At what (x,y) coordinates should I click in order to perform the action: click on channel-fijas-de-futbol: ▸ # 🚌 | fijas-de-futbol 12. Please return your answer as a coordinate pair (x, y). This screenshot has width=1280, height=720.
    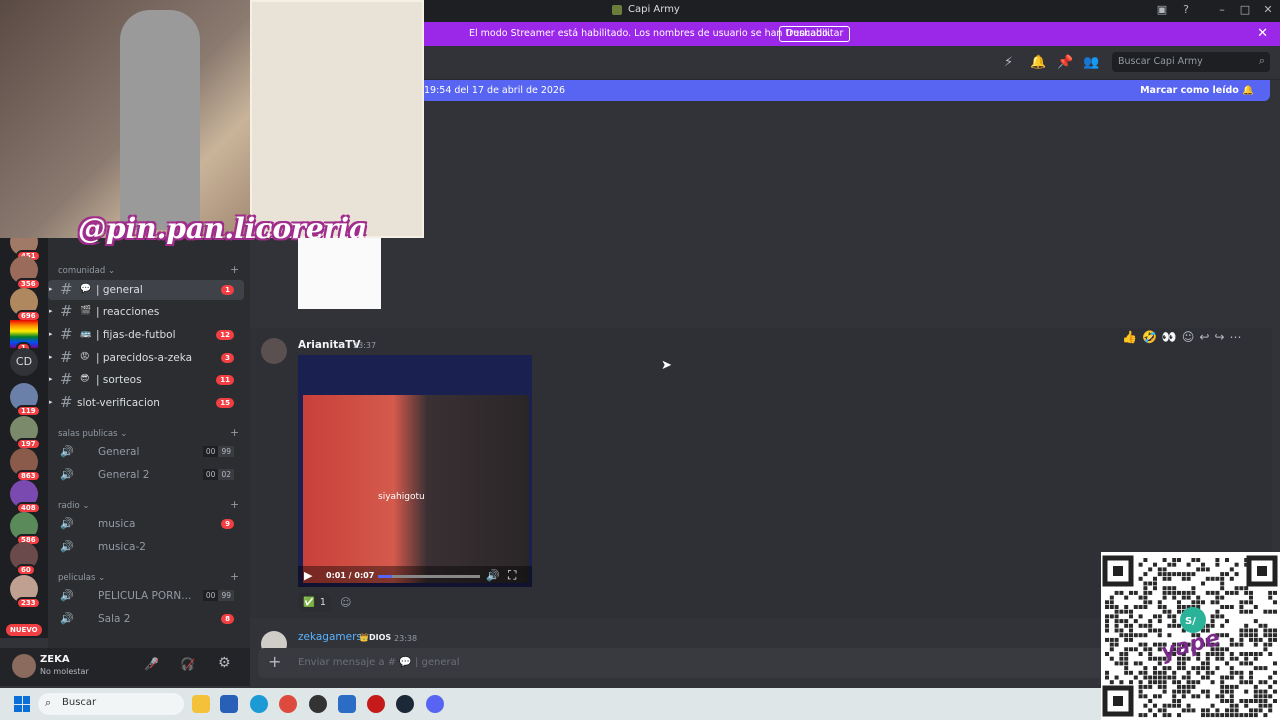
    Looking at the image, I should click on (146, 335).